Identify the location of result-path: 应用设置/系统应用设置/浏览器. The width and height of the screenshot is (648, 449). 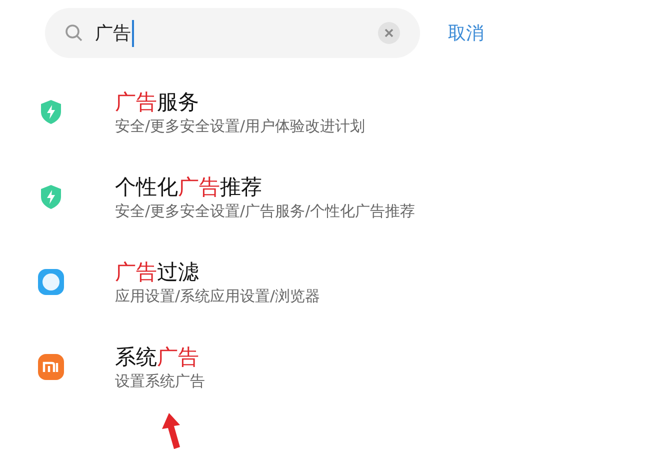
(217, 296).